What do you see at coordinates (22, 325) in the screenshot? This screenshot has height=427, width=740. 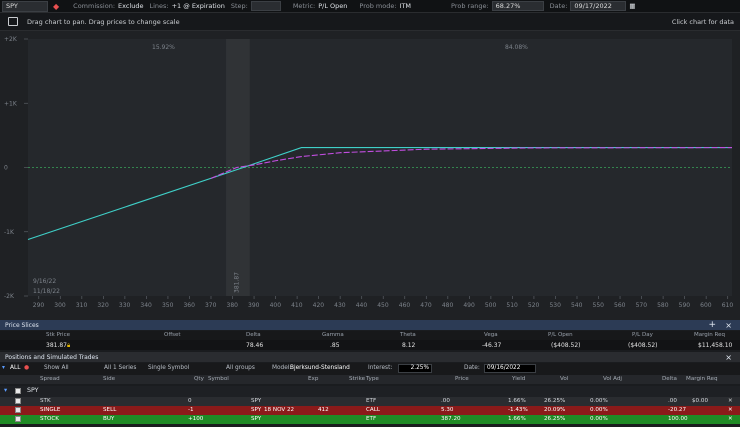 I see `price-slices-title: Price Slices` at bounding box center [22, 325].